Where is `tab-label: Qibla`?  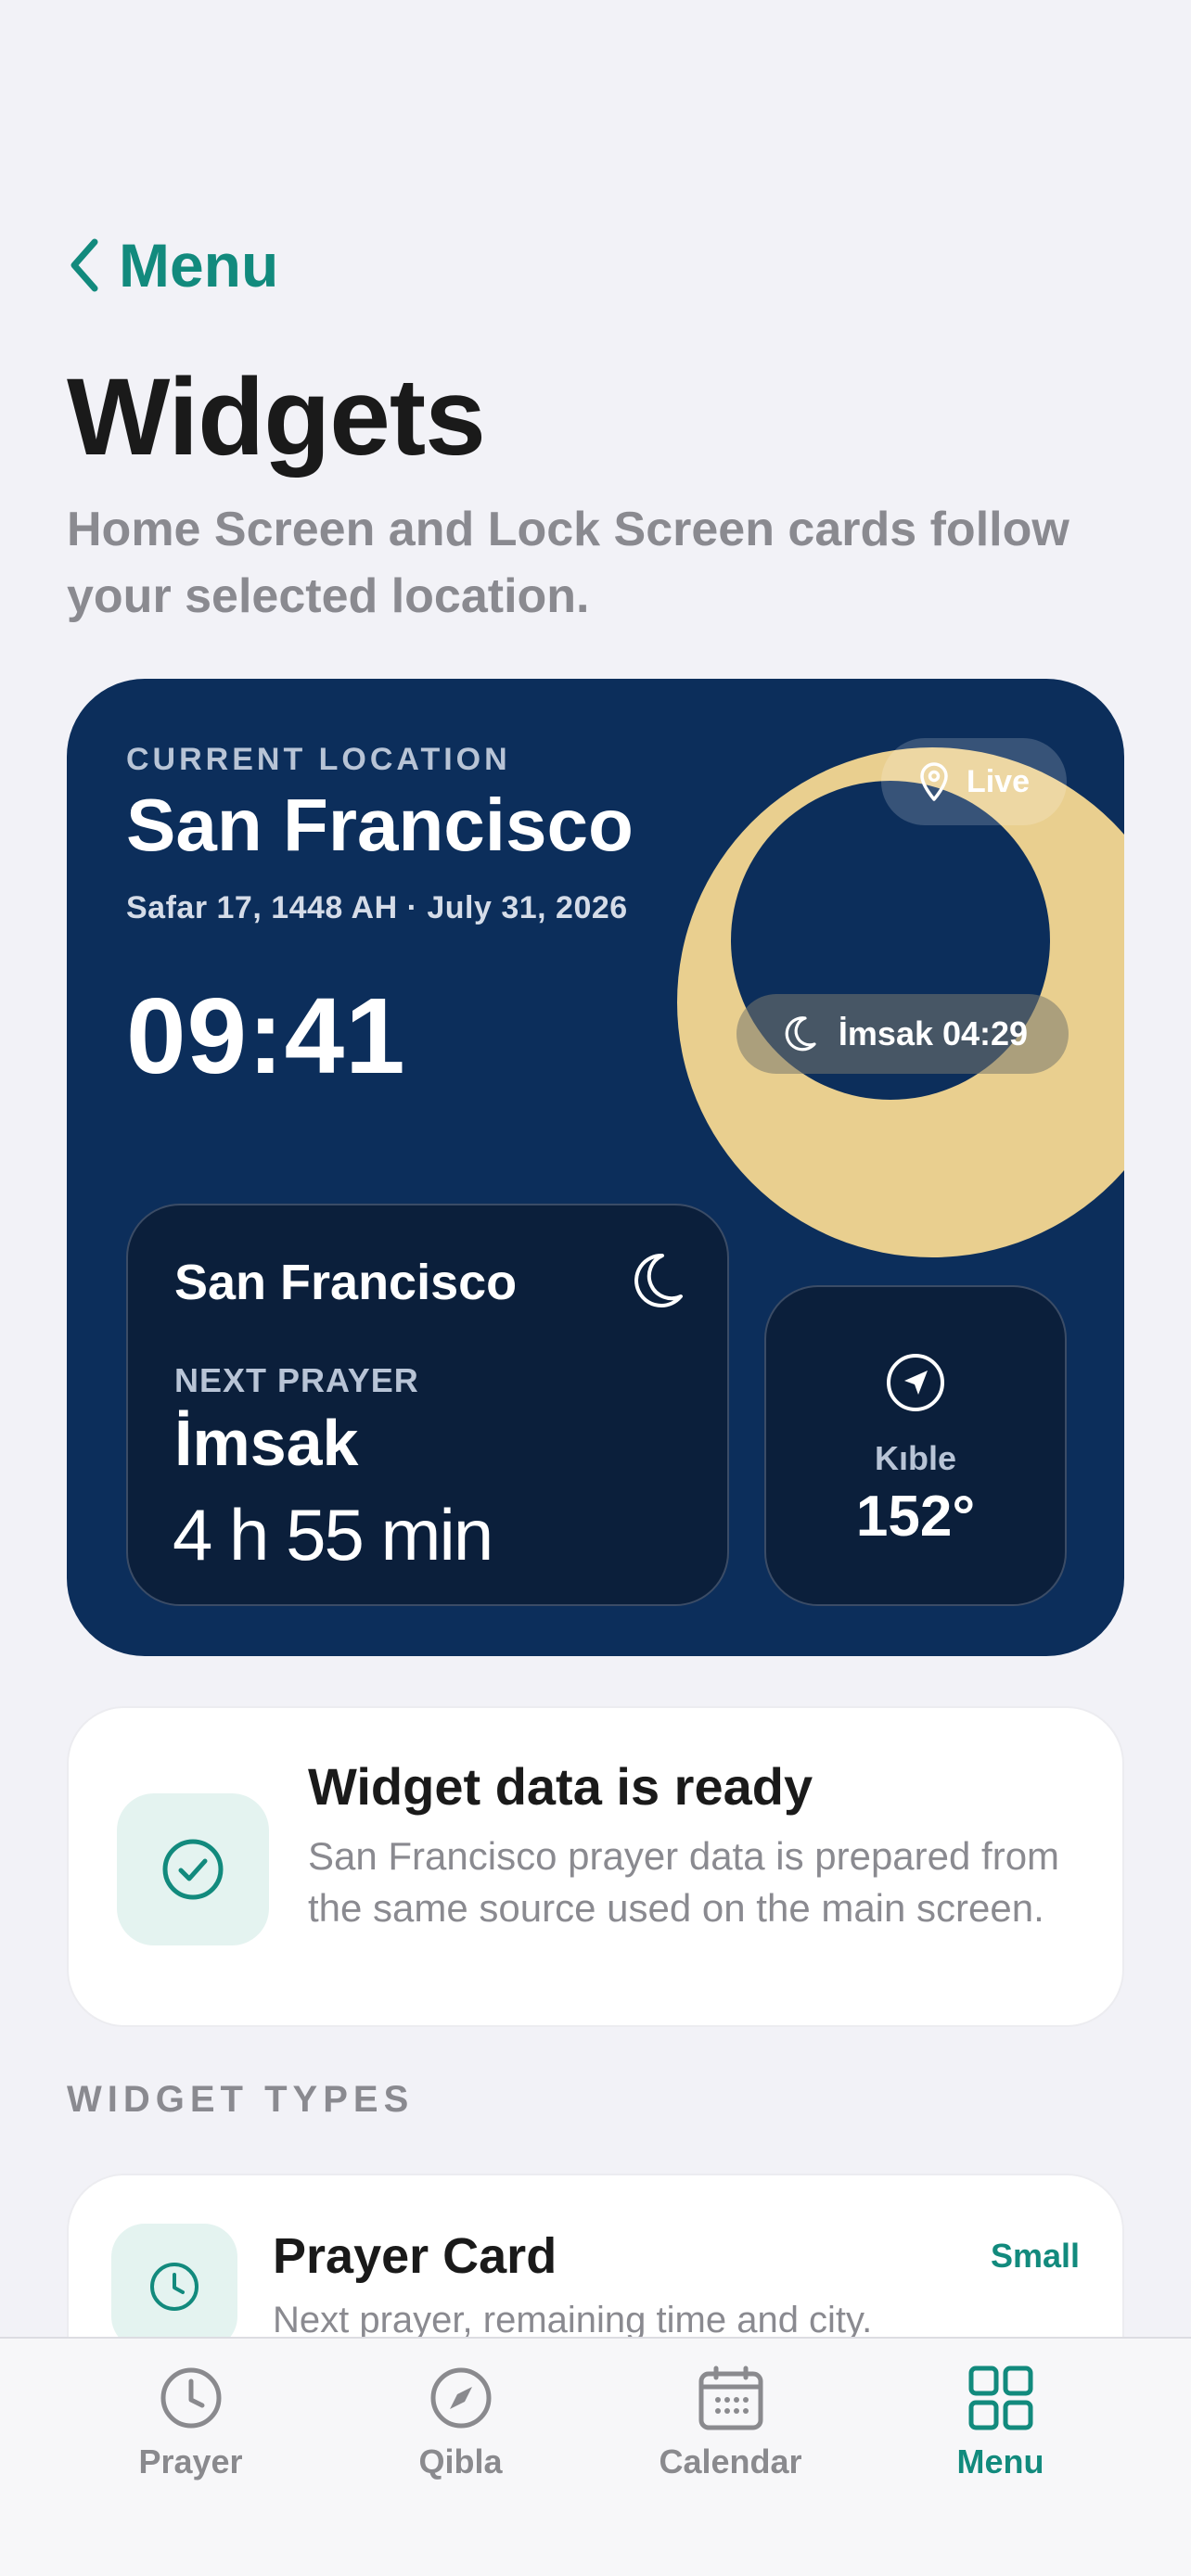 tab-label: Qibla is located at coordinates (460, 2461).